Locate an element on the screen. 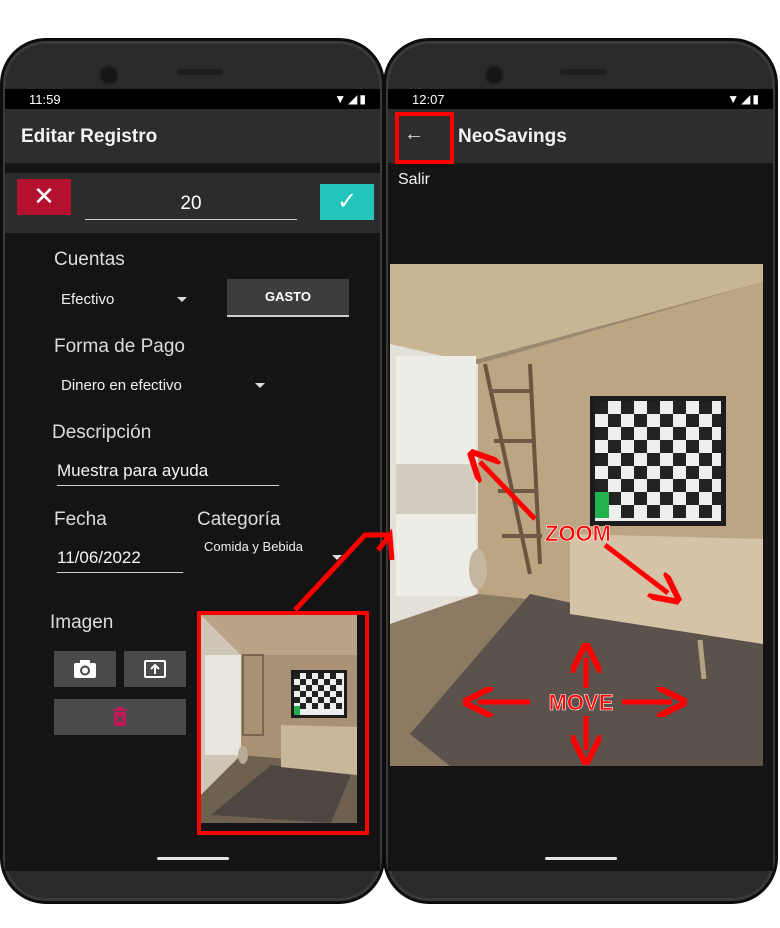  move-annotation: MOVE is located at coordinates (581, 702).